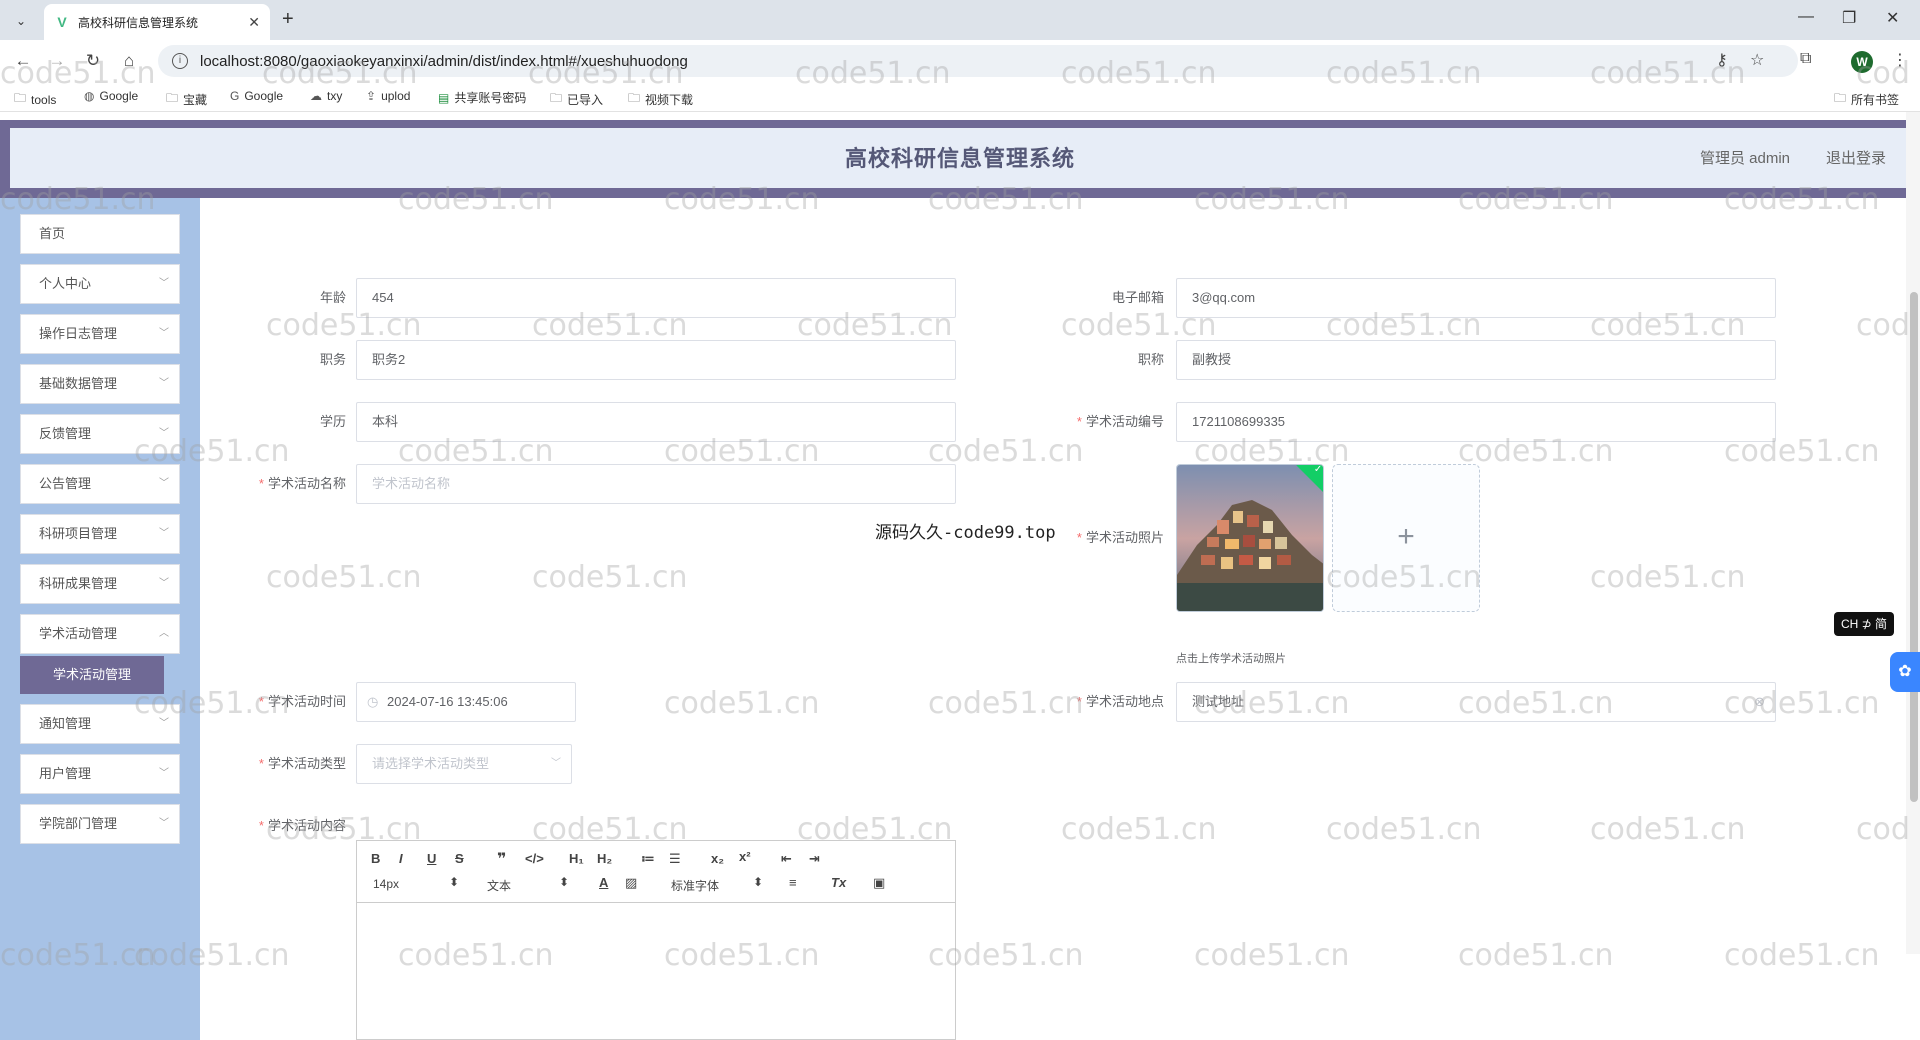 Image resolution: width=1920 pixels, height=1040 pixels. Describe the element at coordinates (1864, 624) in the screenshot. I see `ime-indicator: CH ⊅ 简` at that location.